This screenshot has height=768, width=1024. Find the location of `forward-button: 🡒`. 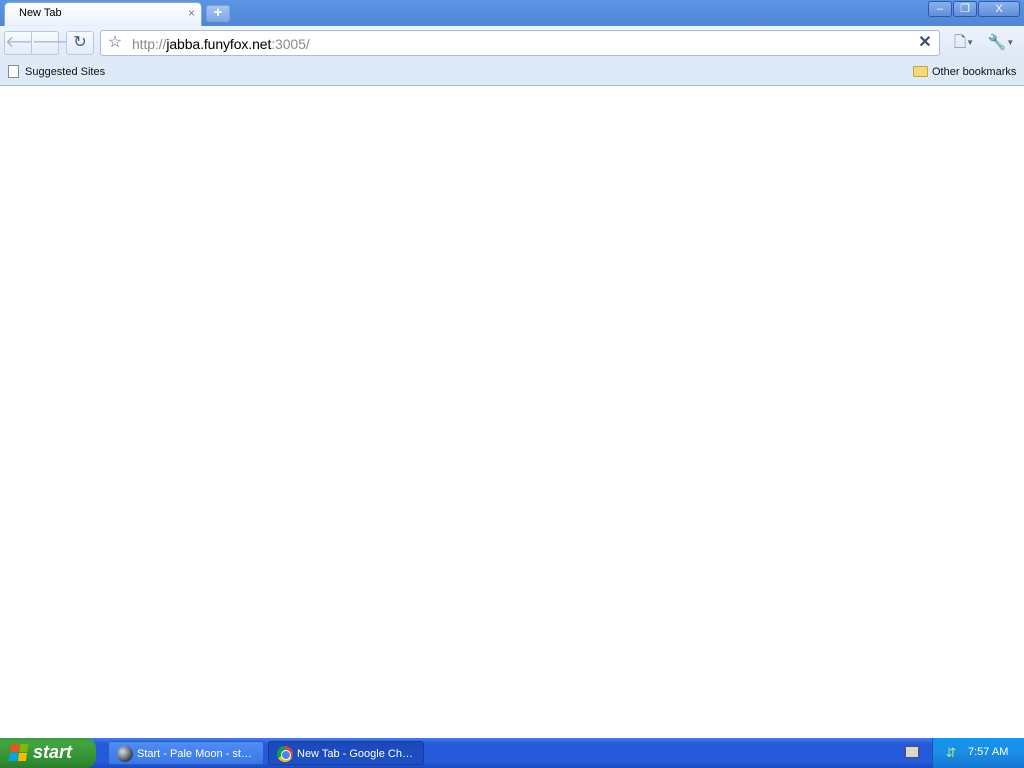

forward-button: 🡒 is located at coordinates (53, 43).